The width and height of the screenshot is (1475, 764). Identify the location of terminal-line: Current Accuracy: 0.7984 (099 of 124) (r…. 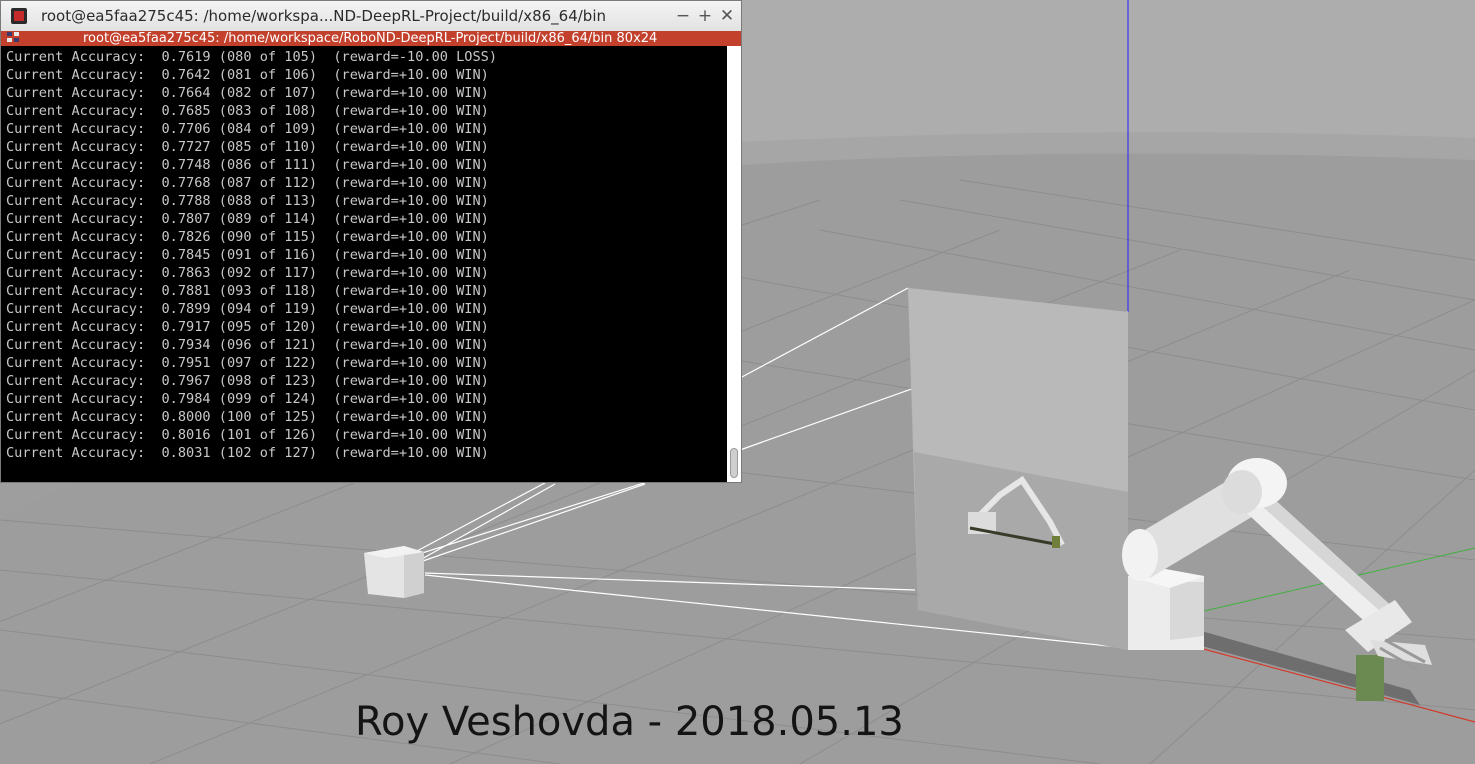
(247, 399).